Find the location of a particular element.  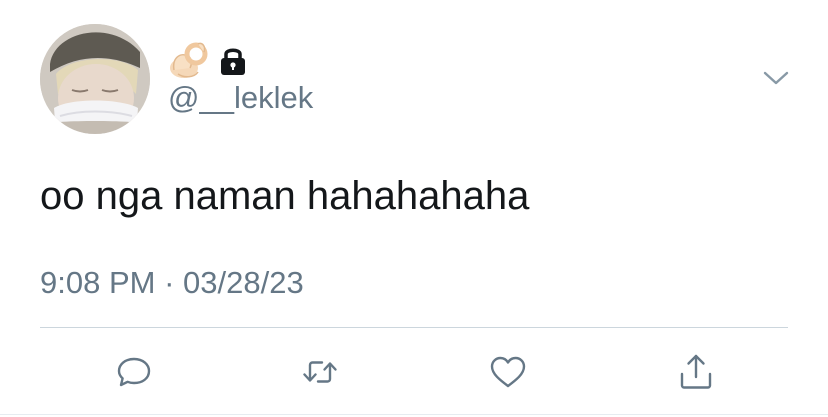

user-handle: @__leklek is located at coordinates (240, 98).